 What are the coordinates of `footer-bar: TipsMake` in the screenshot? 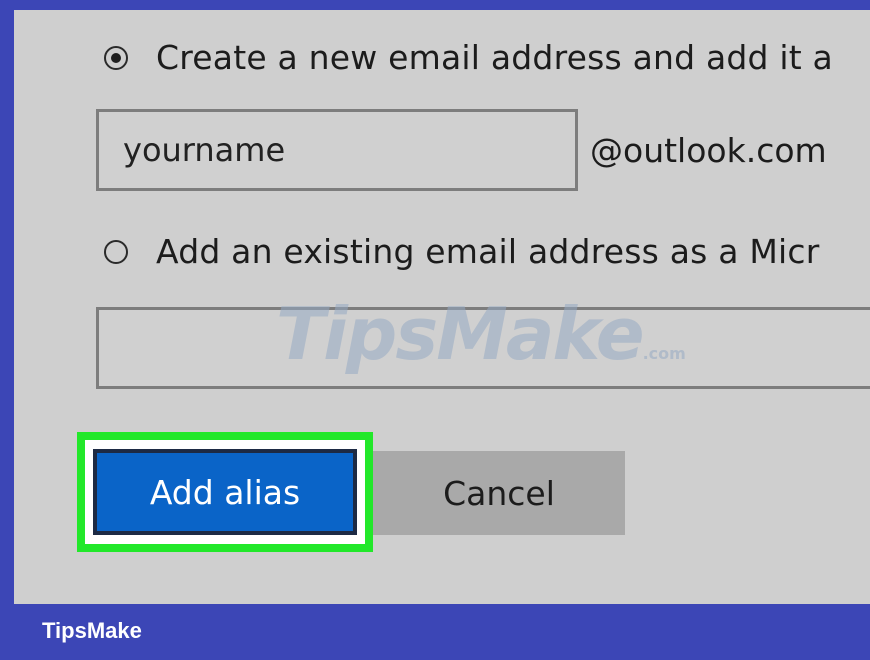 It's located at (435, 632).